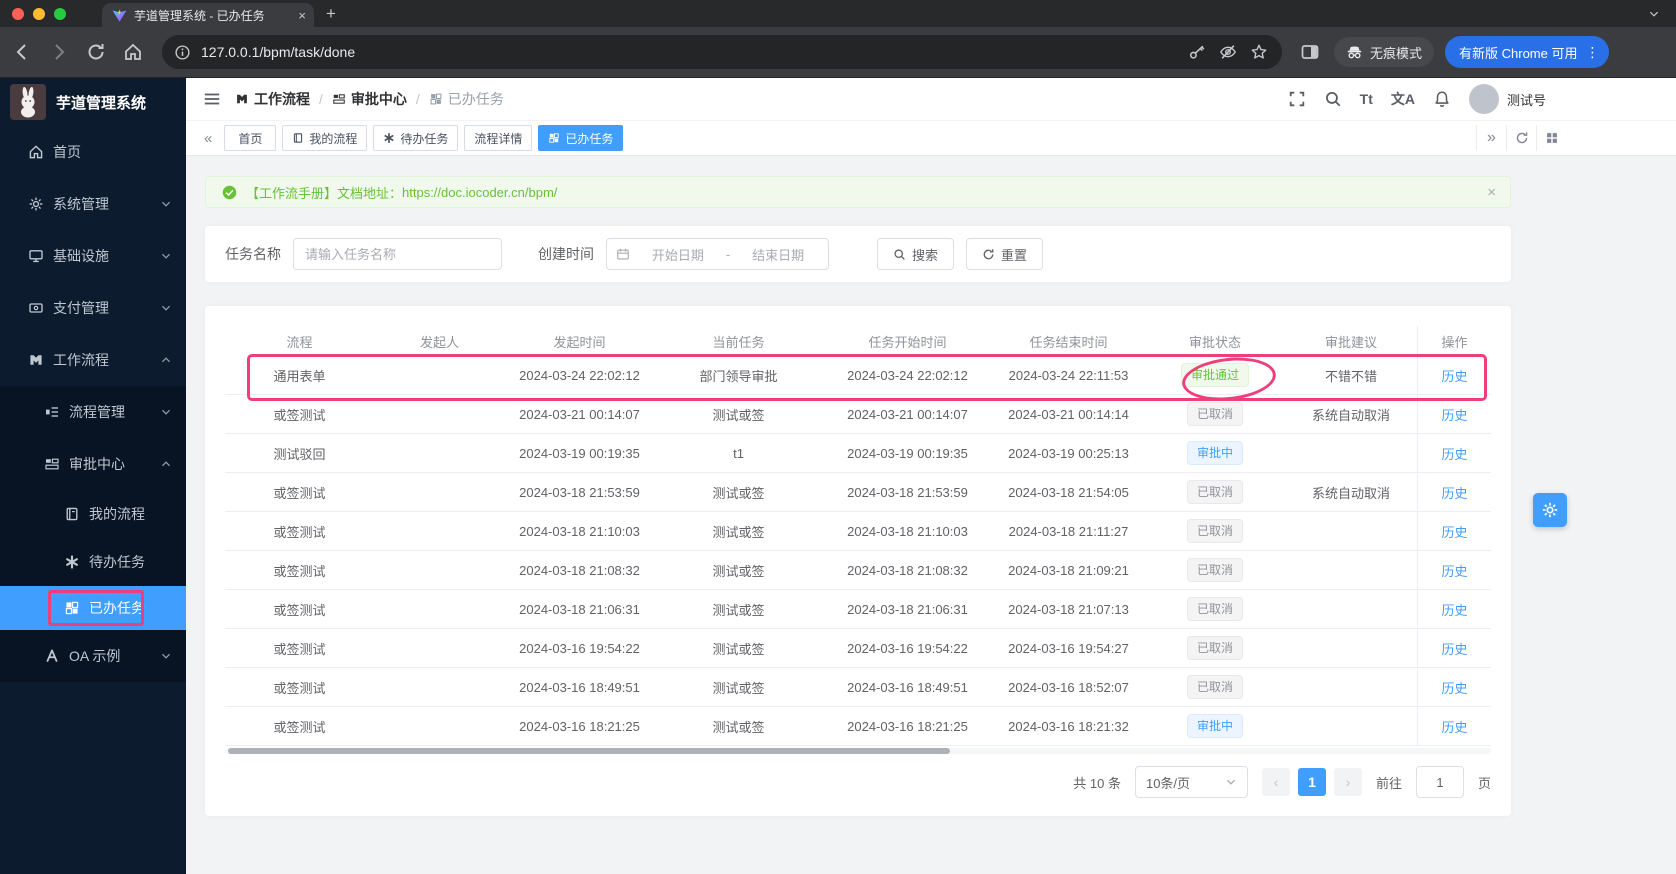 This screenshot has height=874, width=1676. What do you see at coordinates (369, 99) in the screenshot?
I see `breadcrumb-approval-center: 审批中心` at bounding box center [369, 99].